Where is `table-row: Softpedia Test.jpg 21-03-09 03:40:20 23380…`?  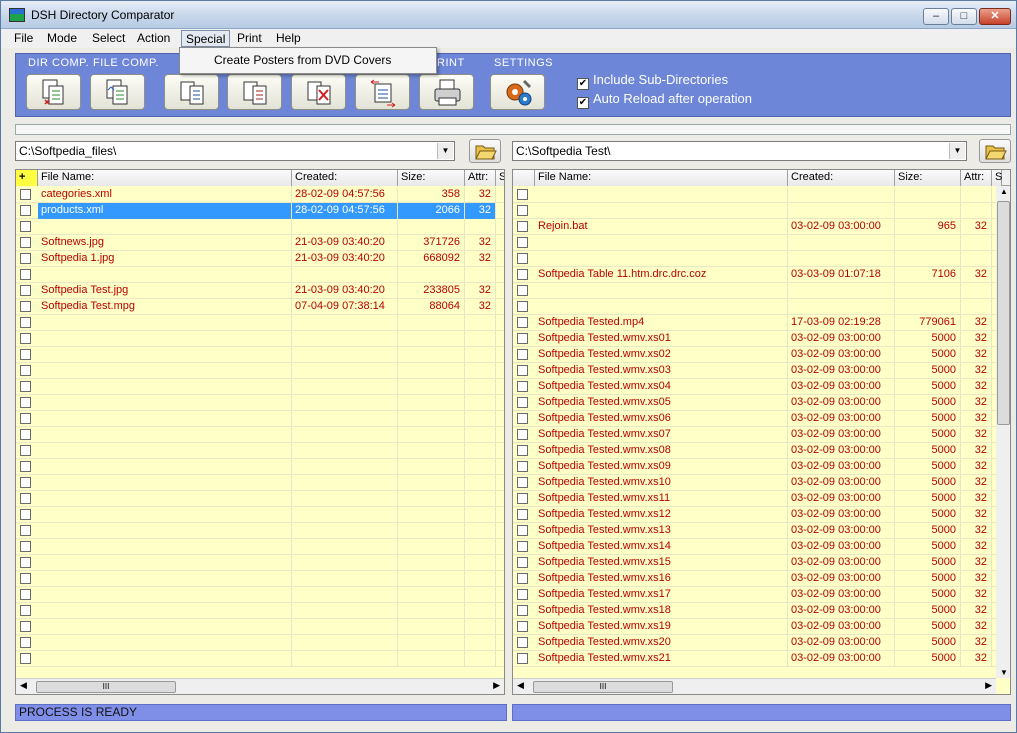 table-row: Softpedia Test.jpg 21-03-09 03:40:20 23380… is located at coordinates (260, 291).